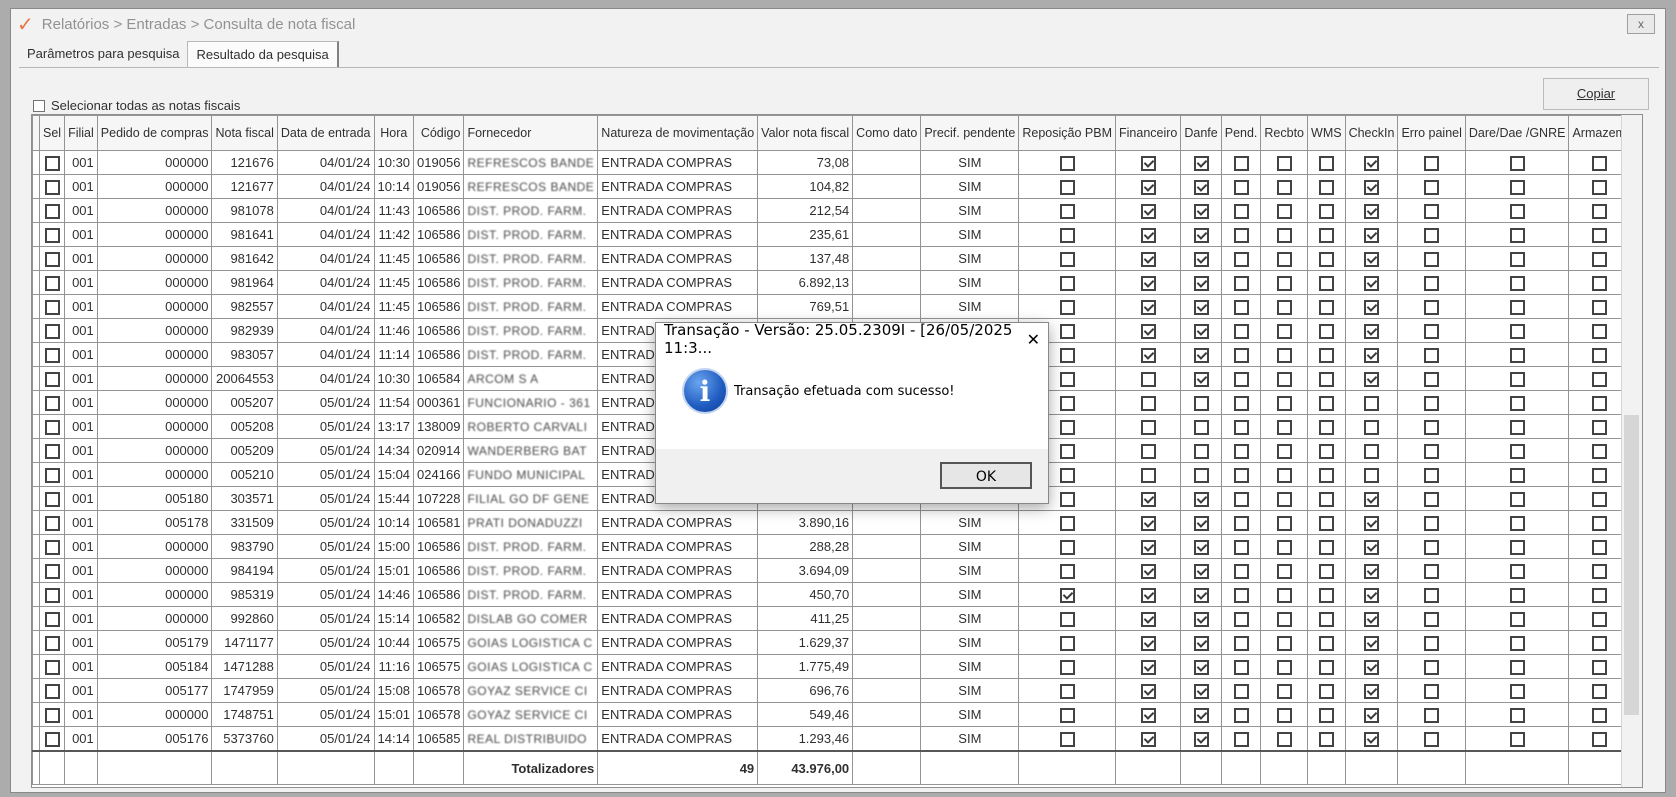 This screenshot has height=797, width=1676. What do you see at coordinates (844, 391) in the screenshot?
I see `dialog-message: Transação efetuada com sucesso!` at bounding box center [844, 391].